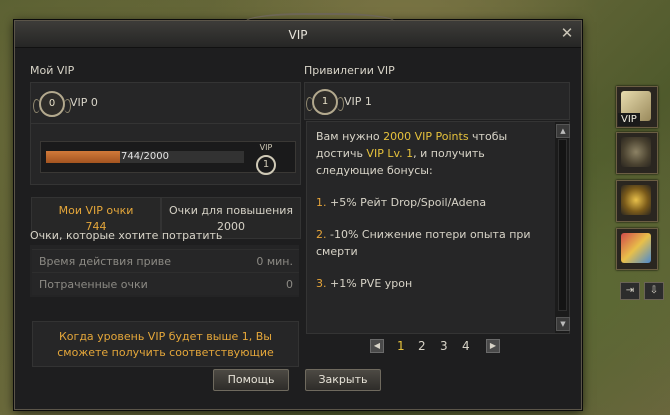 This screenshot has height=415, width=670. What do you see at coordinates (231, 210) in the screenshot?
I see `points-to-upgrade-label: Очки для повышения` at bounding box center [231, 210].